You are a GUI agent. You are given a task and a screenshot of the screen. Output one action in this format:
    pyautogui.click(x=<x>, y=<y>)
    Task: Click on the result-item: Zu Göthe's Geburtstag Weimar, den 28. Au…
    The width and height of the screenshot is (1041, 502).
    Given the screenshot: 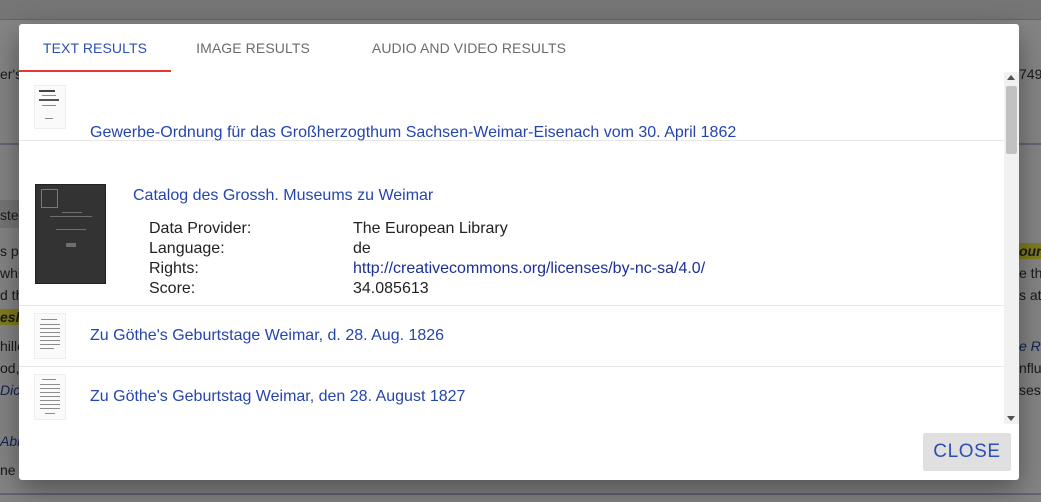 What is the action you would take?
    pyautogui.click(x=511, y=395)
    